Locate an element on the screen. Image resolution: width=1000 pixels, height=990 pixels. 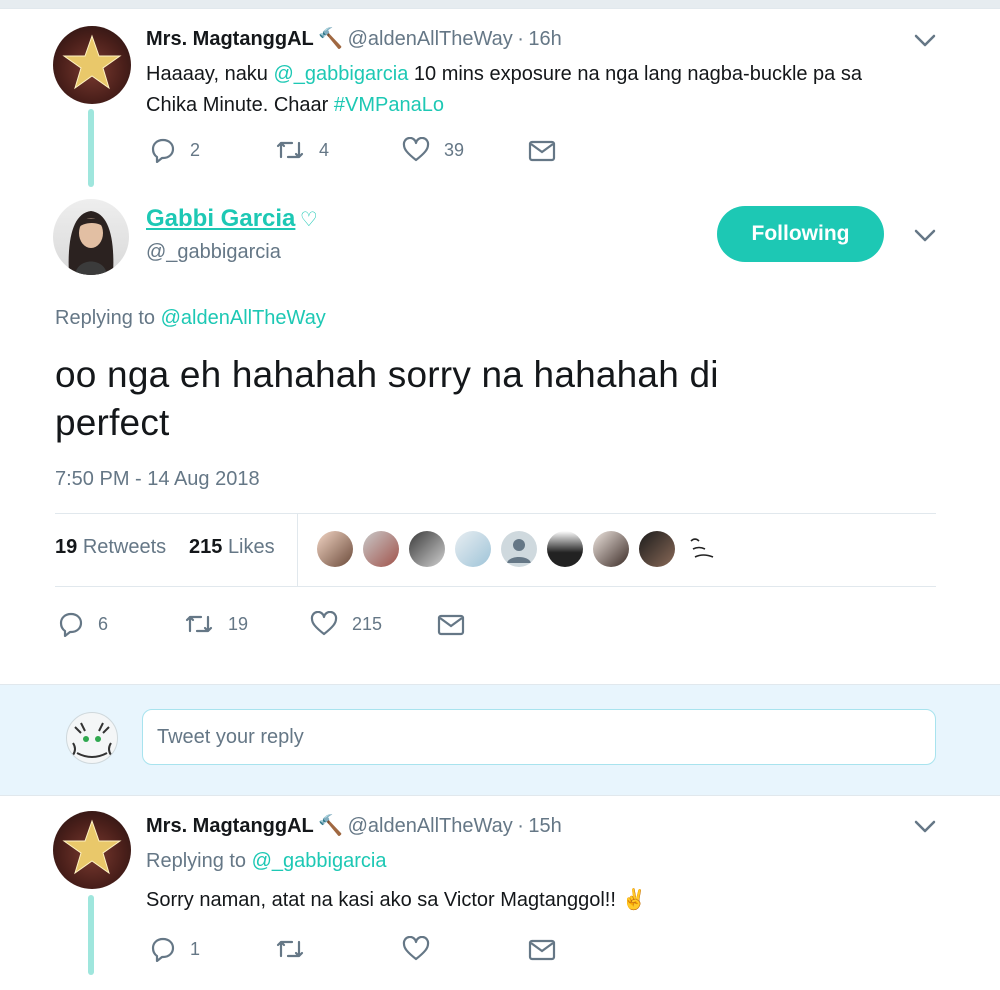
reply-button: 1 is located at coordinates (175, 949).